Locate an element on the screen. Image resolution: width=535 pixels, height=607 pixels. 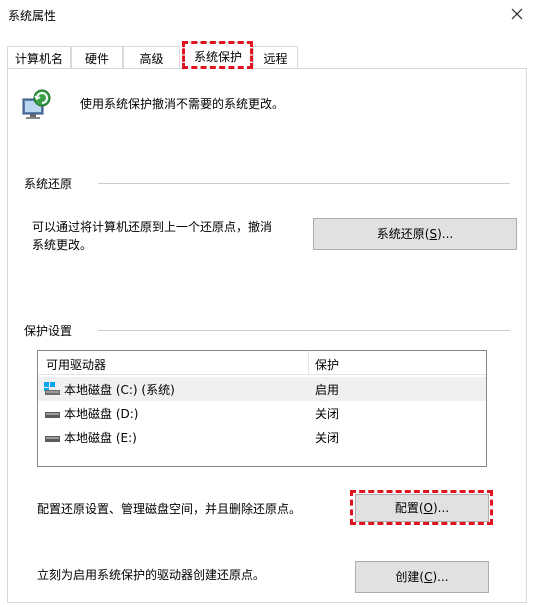
protection-group-label: 保护设置 is located at coordinates (51, 330).